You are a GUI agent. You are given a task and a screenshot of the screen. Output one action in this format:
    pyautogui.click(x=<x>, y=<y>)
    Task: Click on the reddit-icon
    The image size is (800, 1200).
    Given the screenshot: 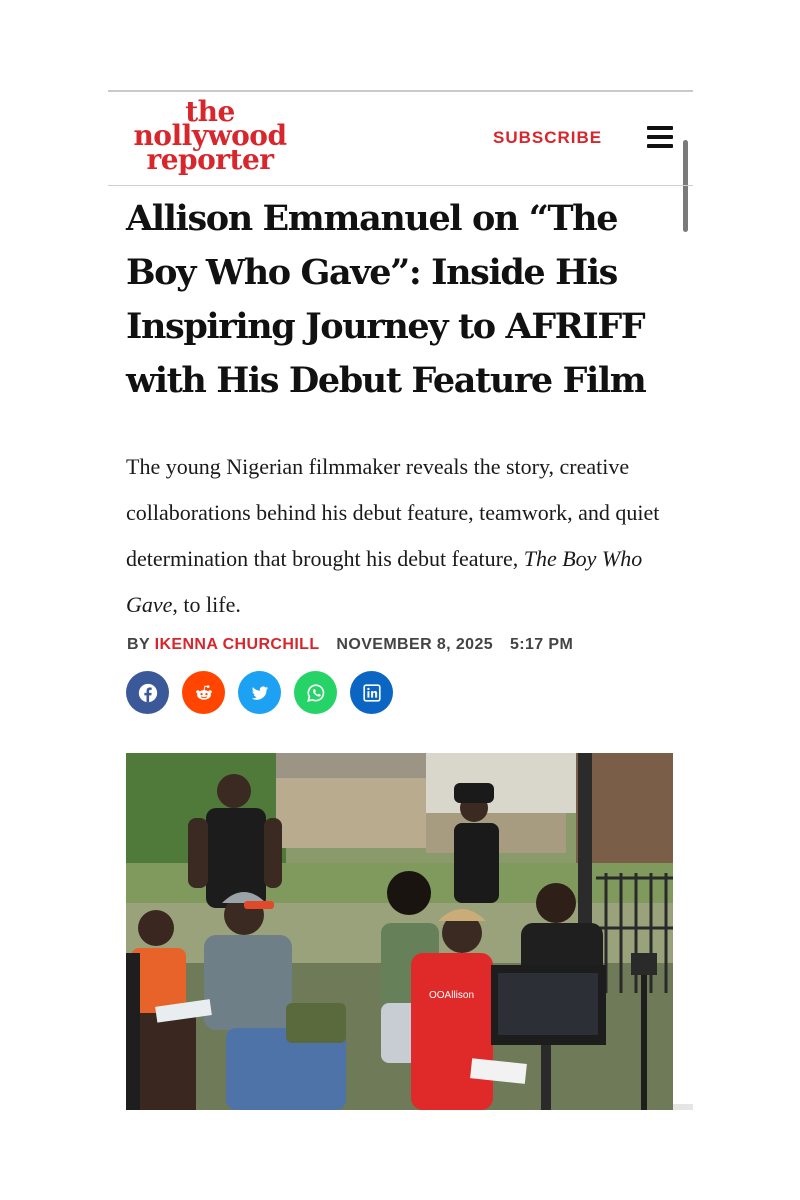 What is the action you would take?
    pyautogui.click(x=203, y=692)
    